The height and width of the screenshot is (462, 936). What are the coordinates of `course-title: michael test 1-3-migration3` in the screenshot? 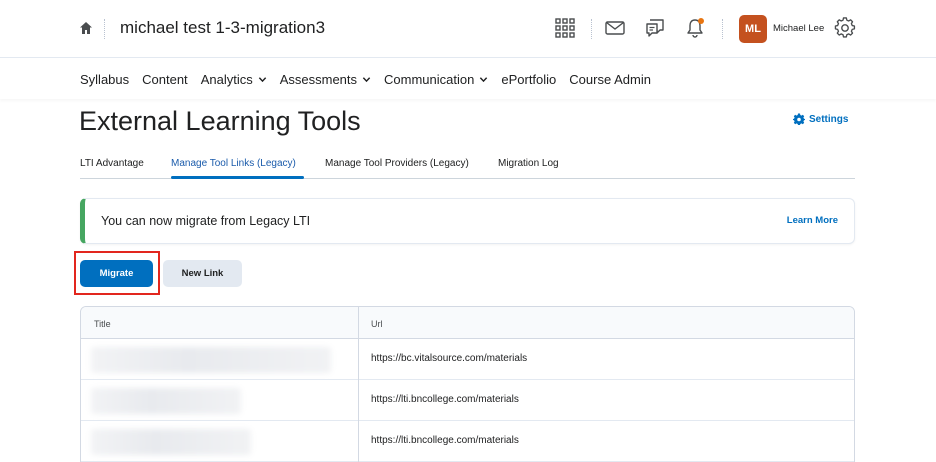 It's located at (222, 28).